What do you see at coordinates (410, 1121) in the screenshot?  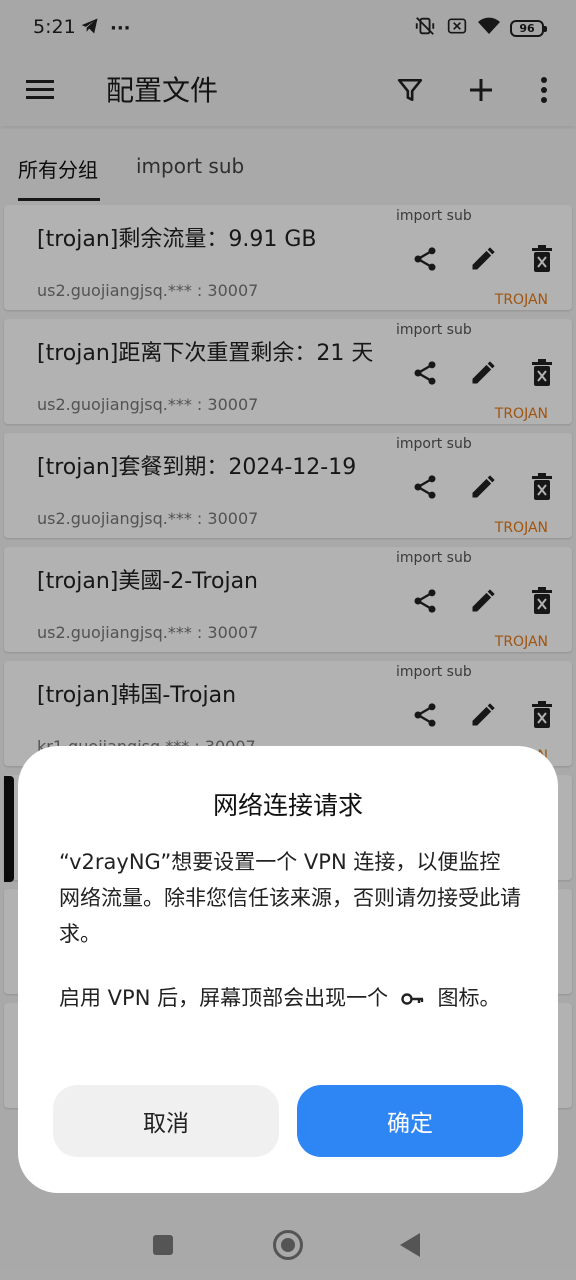 I see `confirm-button: 确定` at bounding box center [410, 1121].